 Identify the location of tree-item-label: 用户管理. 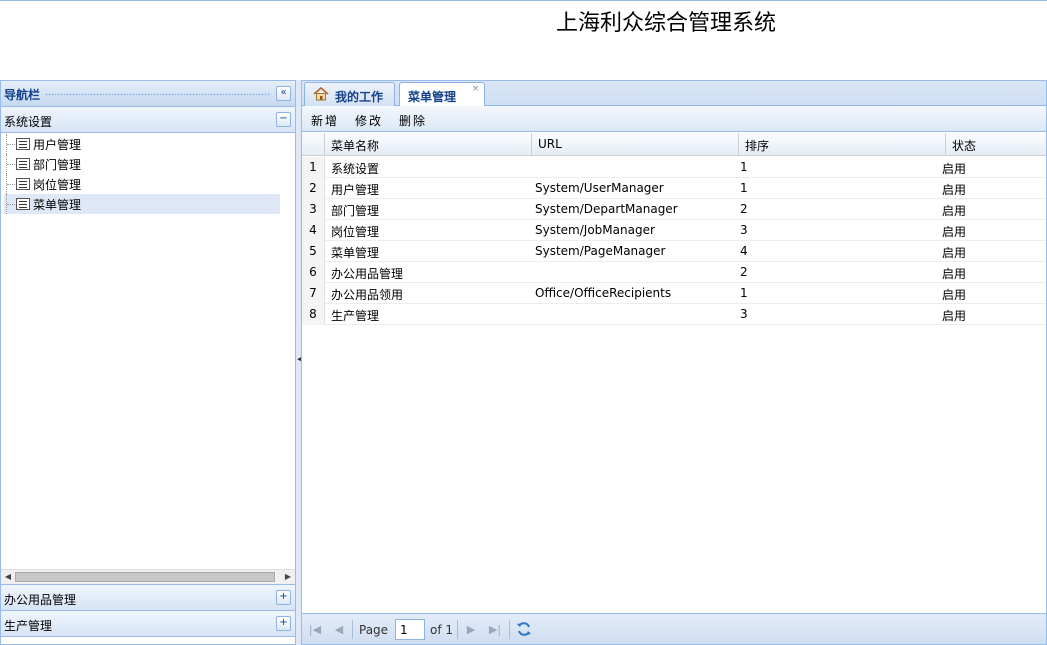
(57, 145).